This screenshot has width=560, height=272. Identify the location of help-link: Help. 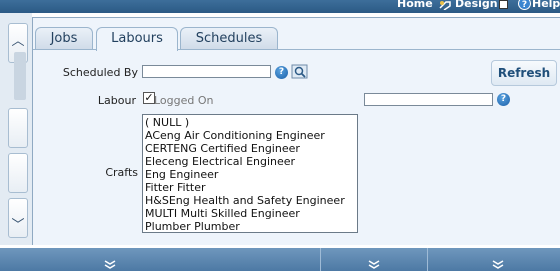
(546, 5).